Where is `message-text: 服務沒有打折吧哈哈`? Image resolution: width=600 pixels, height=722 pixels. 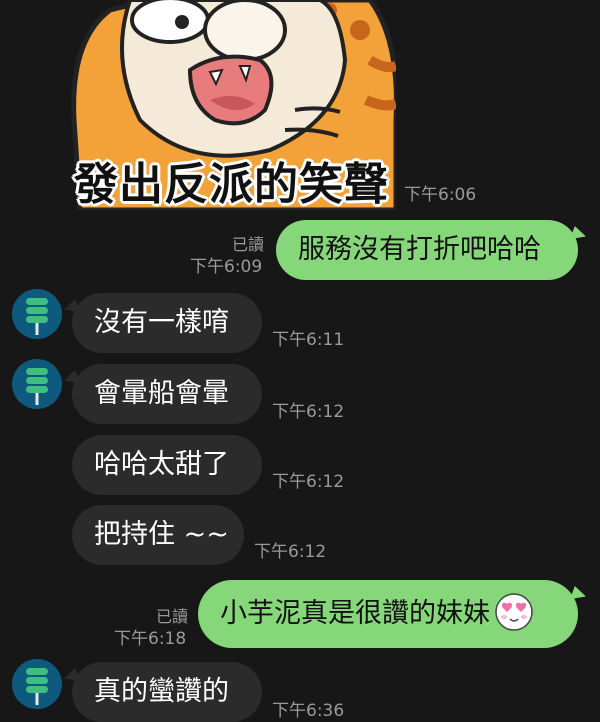 message-text: 服務沒有打折吧哈哈 is located at coordinates (419, 249).